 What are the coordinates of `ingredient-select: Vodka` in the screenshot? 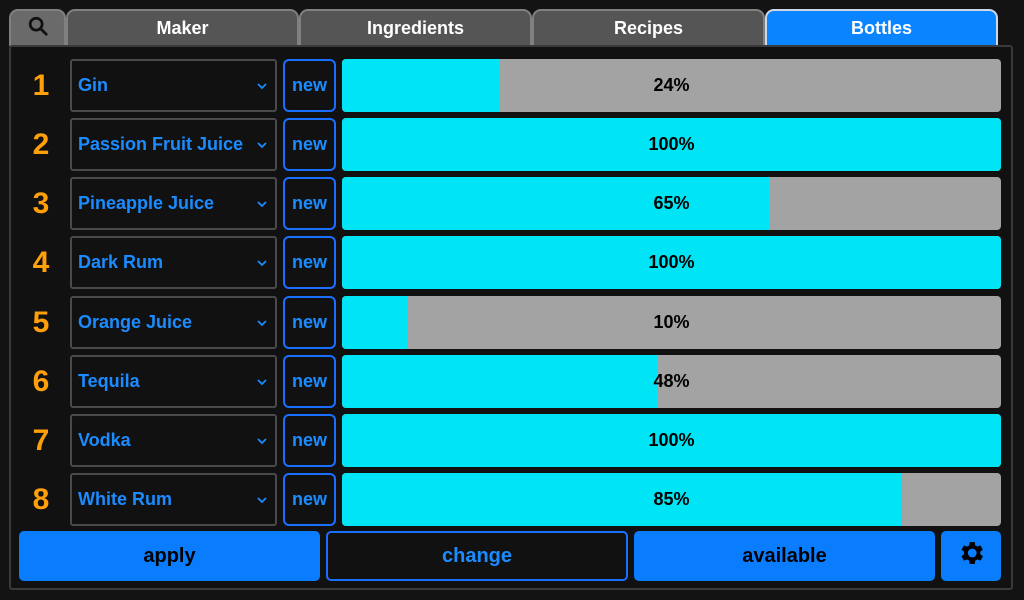 It's located at (173, 440).